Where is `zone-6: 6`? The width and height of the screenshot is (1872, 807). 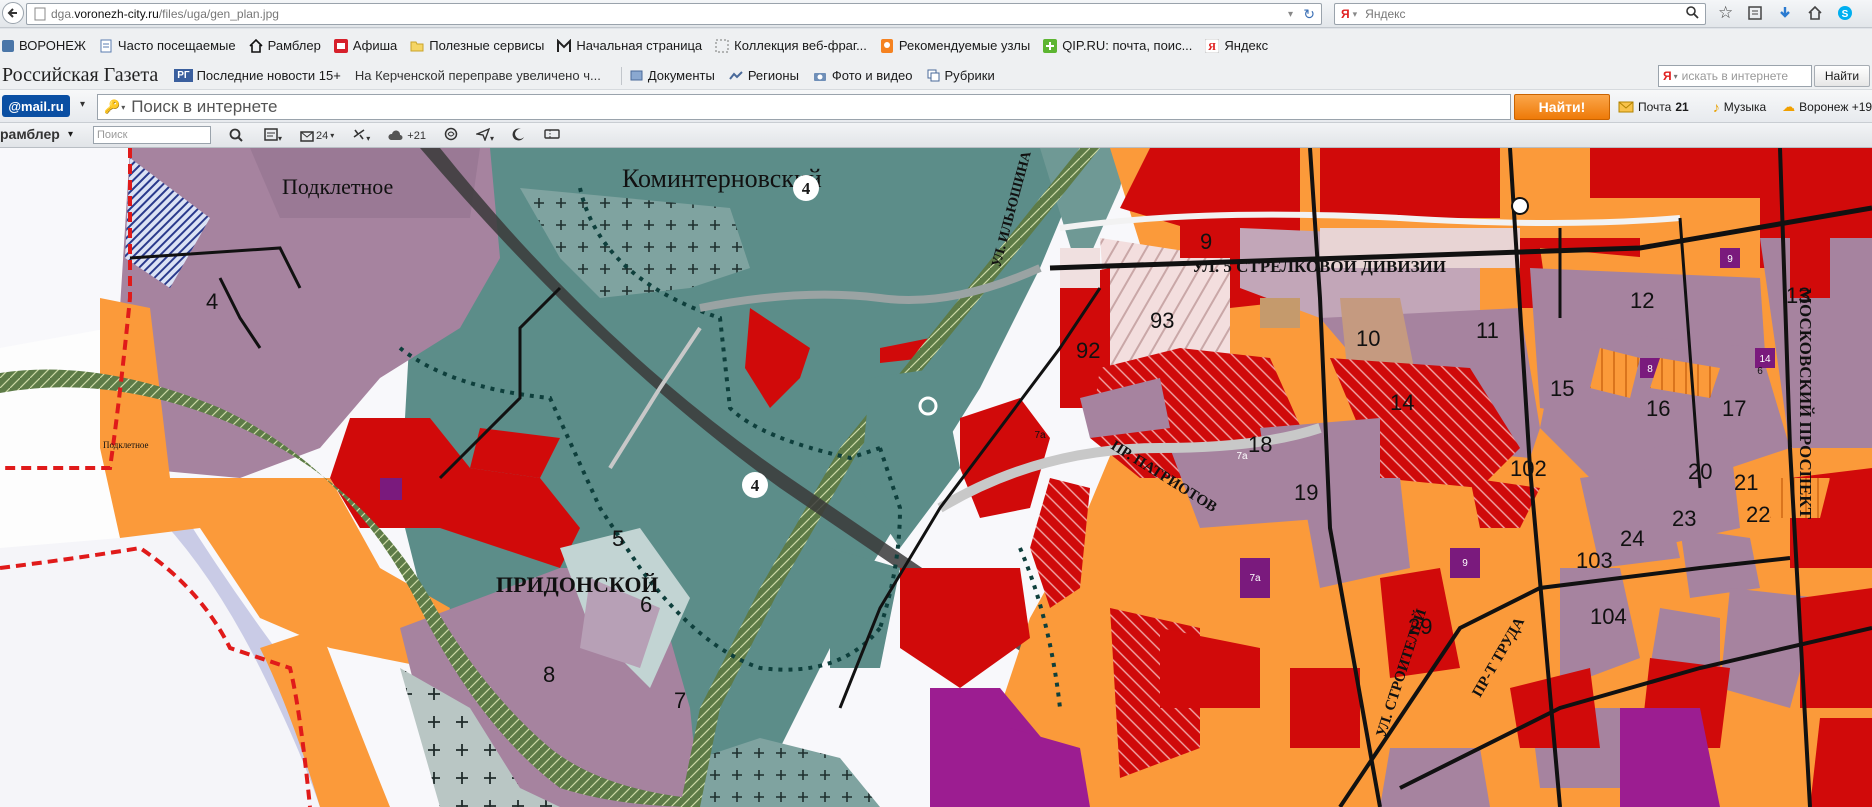
zone-6: 6 is located at coordinates (646, 604).